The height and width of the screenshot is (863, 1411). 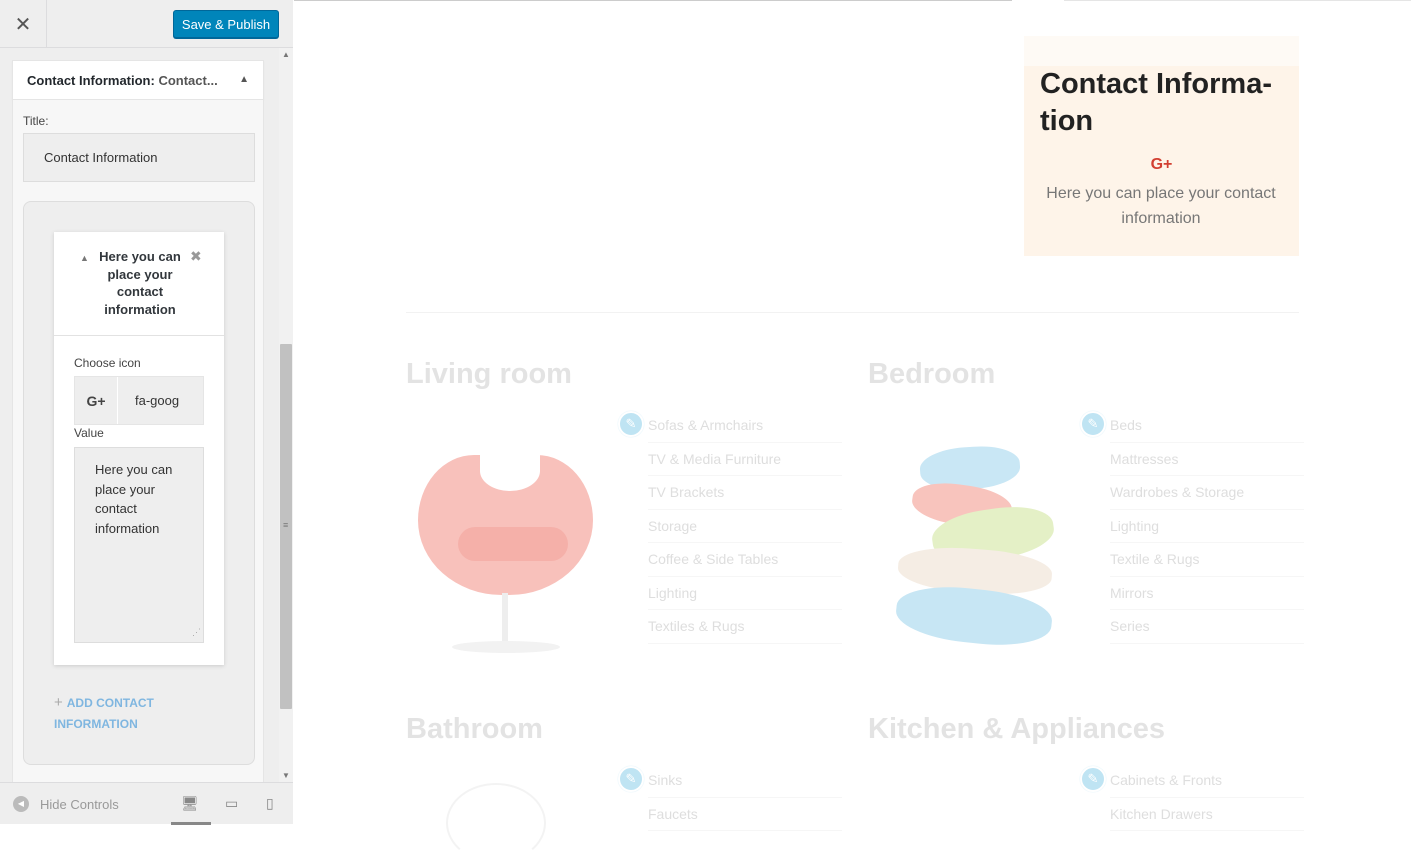 I want to click on category-title-kitchen: Kitchen & Appliances, so click(x=1017, y=729).